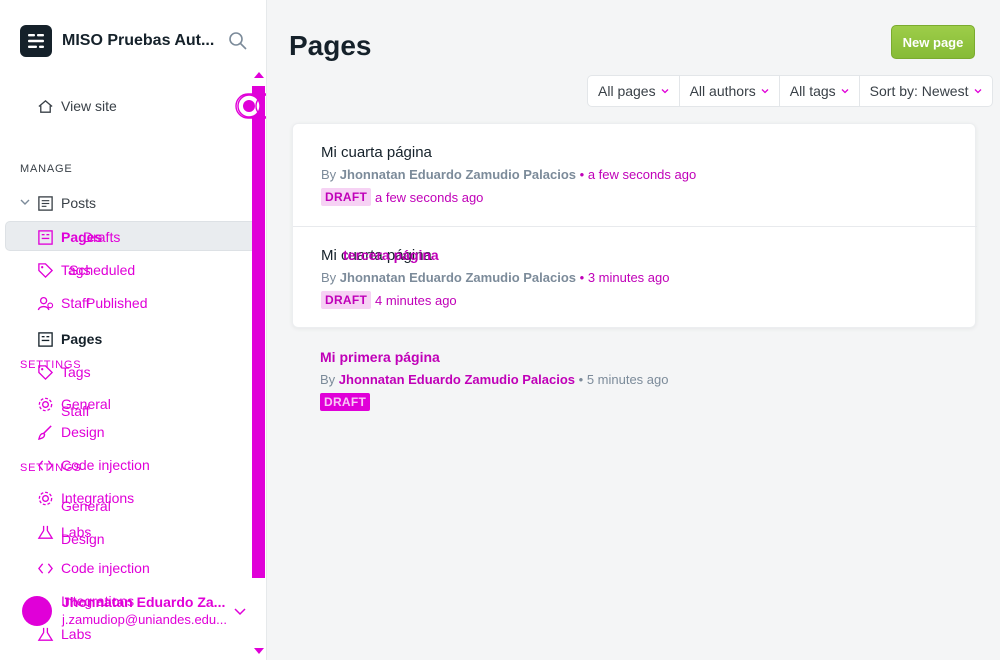 The height and width of the screenshot is (660, 1000). What do you see at coordinates (37, 611) in the screenshot?
I see `avatar` at bounding box center [37, 611].